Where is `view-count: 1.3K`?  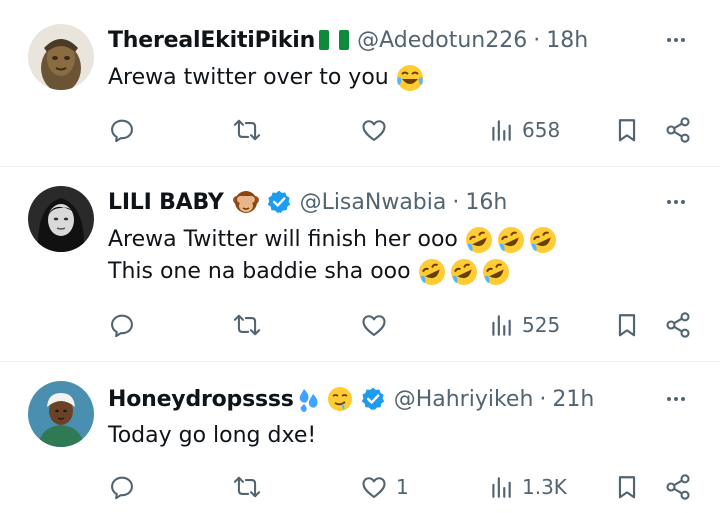
view-count: 1.3K is located at coordinates (544, 487).